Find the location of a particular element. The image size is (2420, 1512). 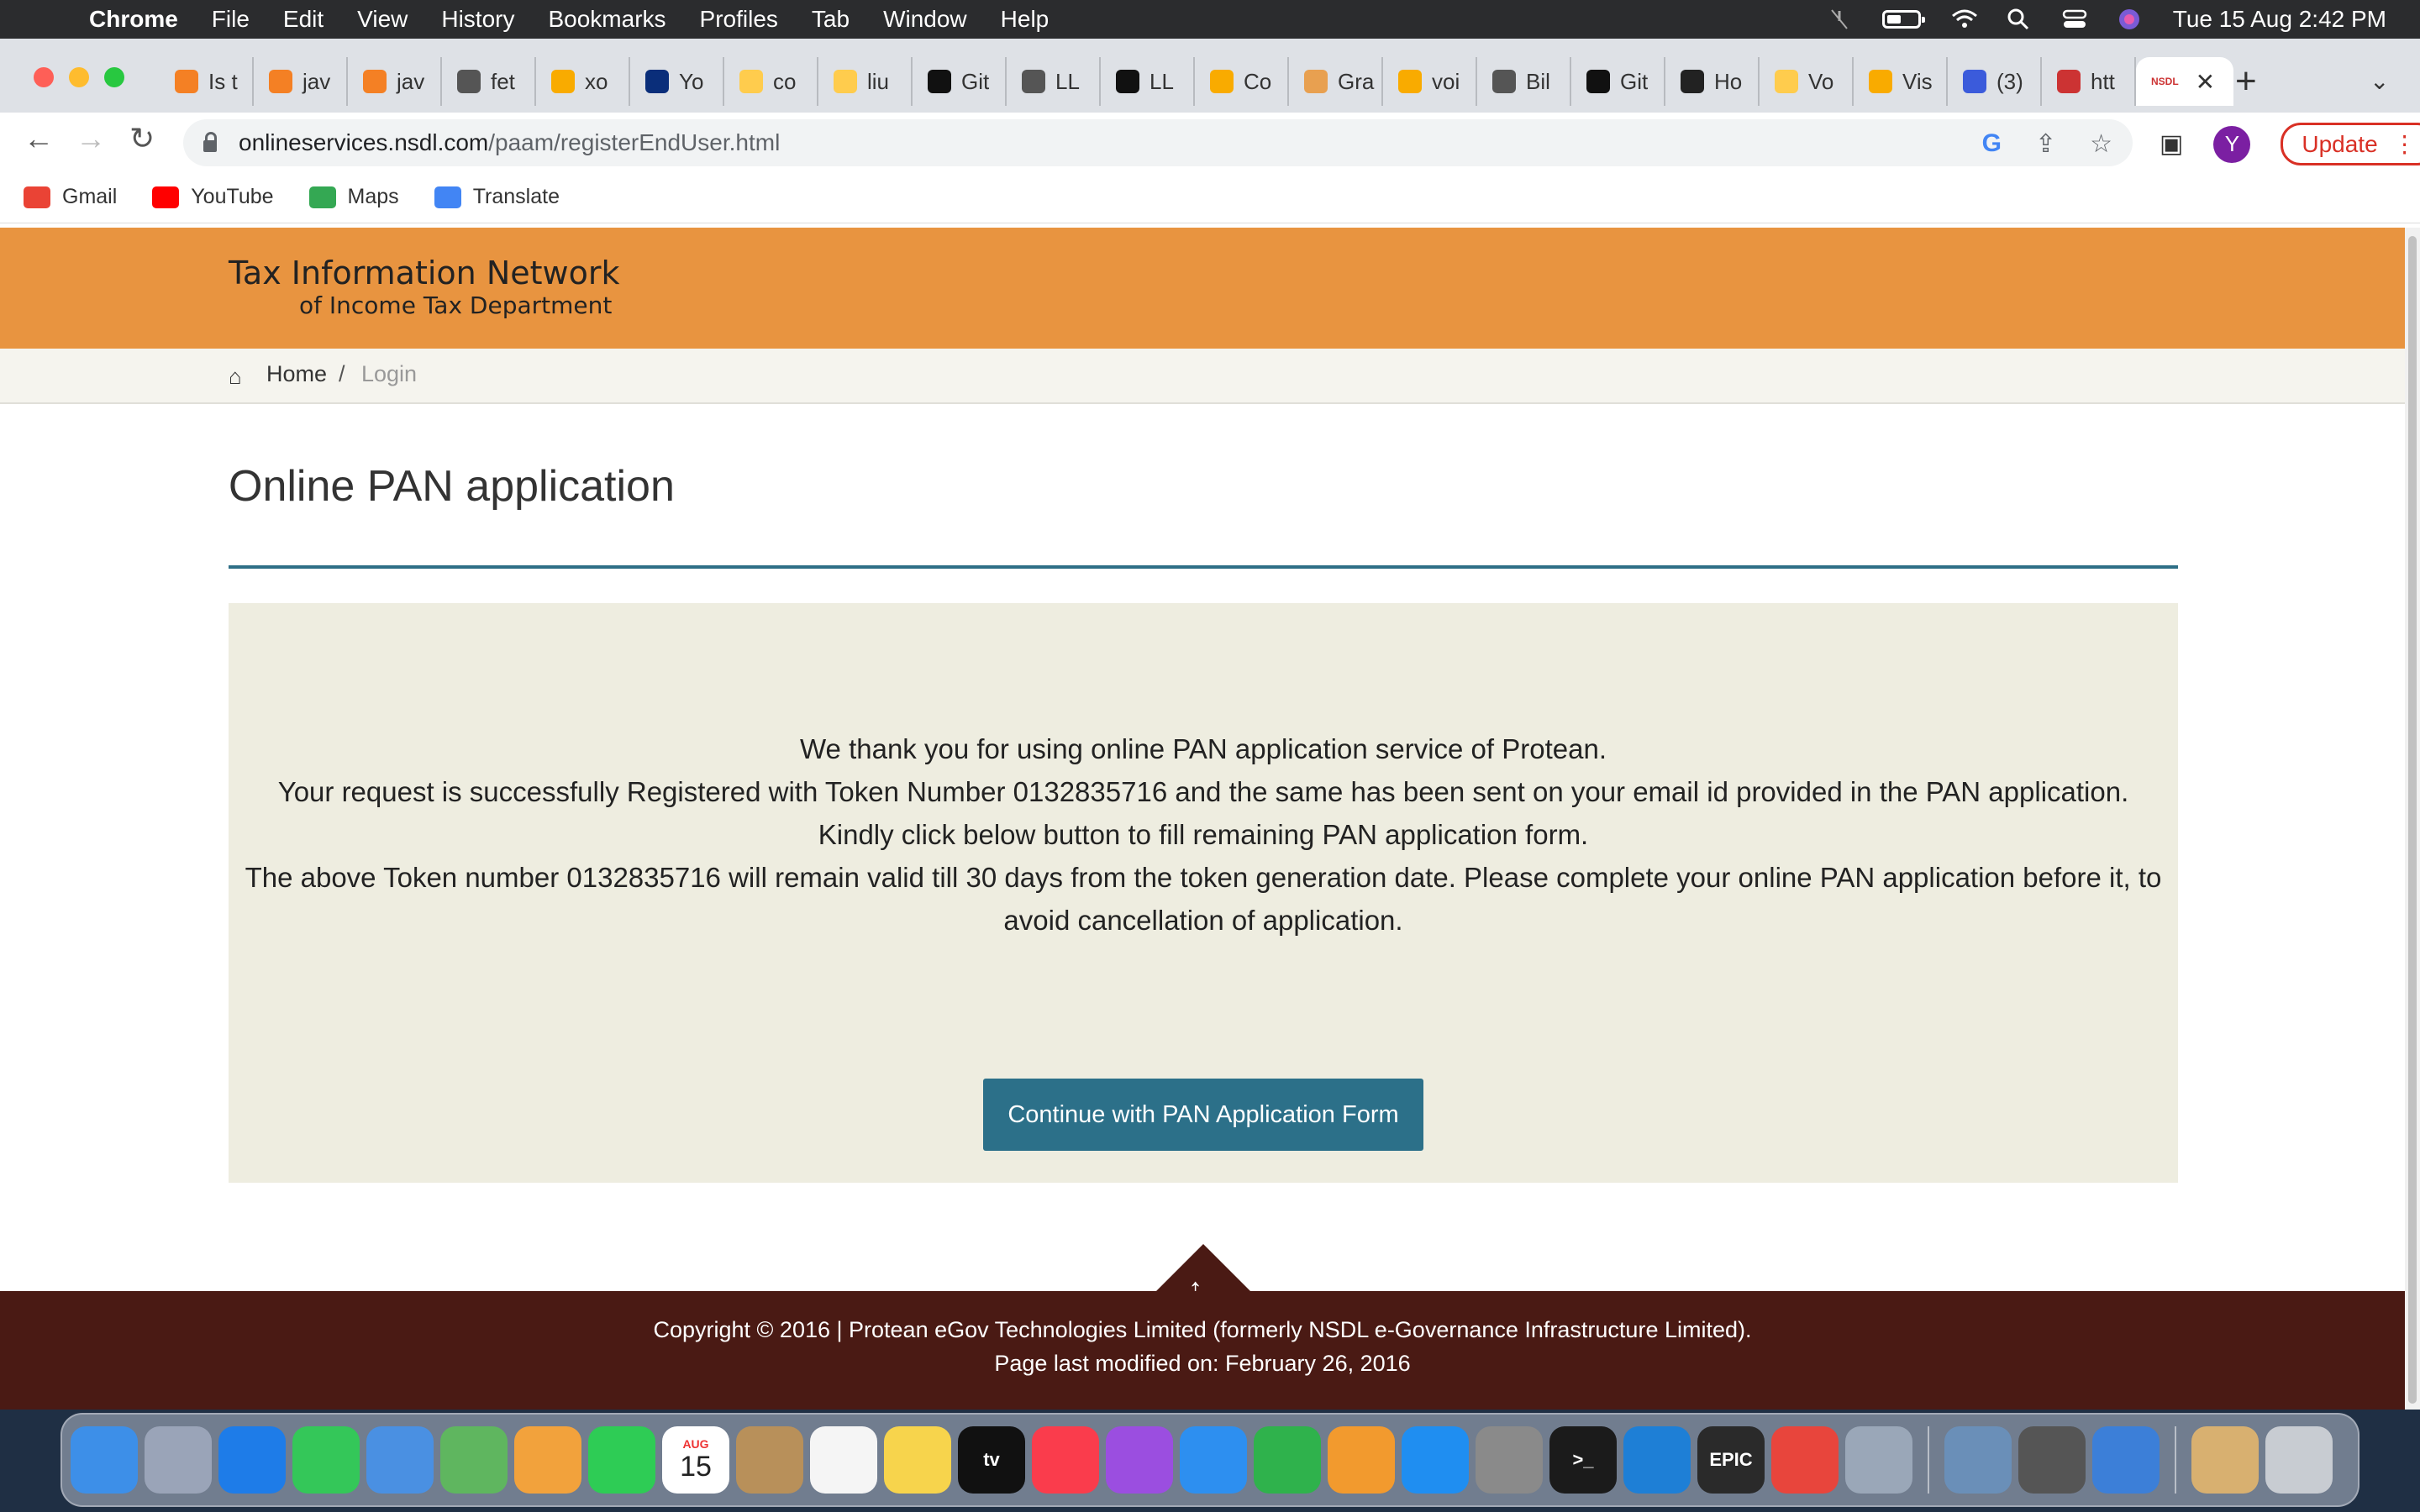

menubar-clock: Tue 15 Aug 2:42 PM is located at coordinates (2279, 19).